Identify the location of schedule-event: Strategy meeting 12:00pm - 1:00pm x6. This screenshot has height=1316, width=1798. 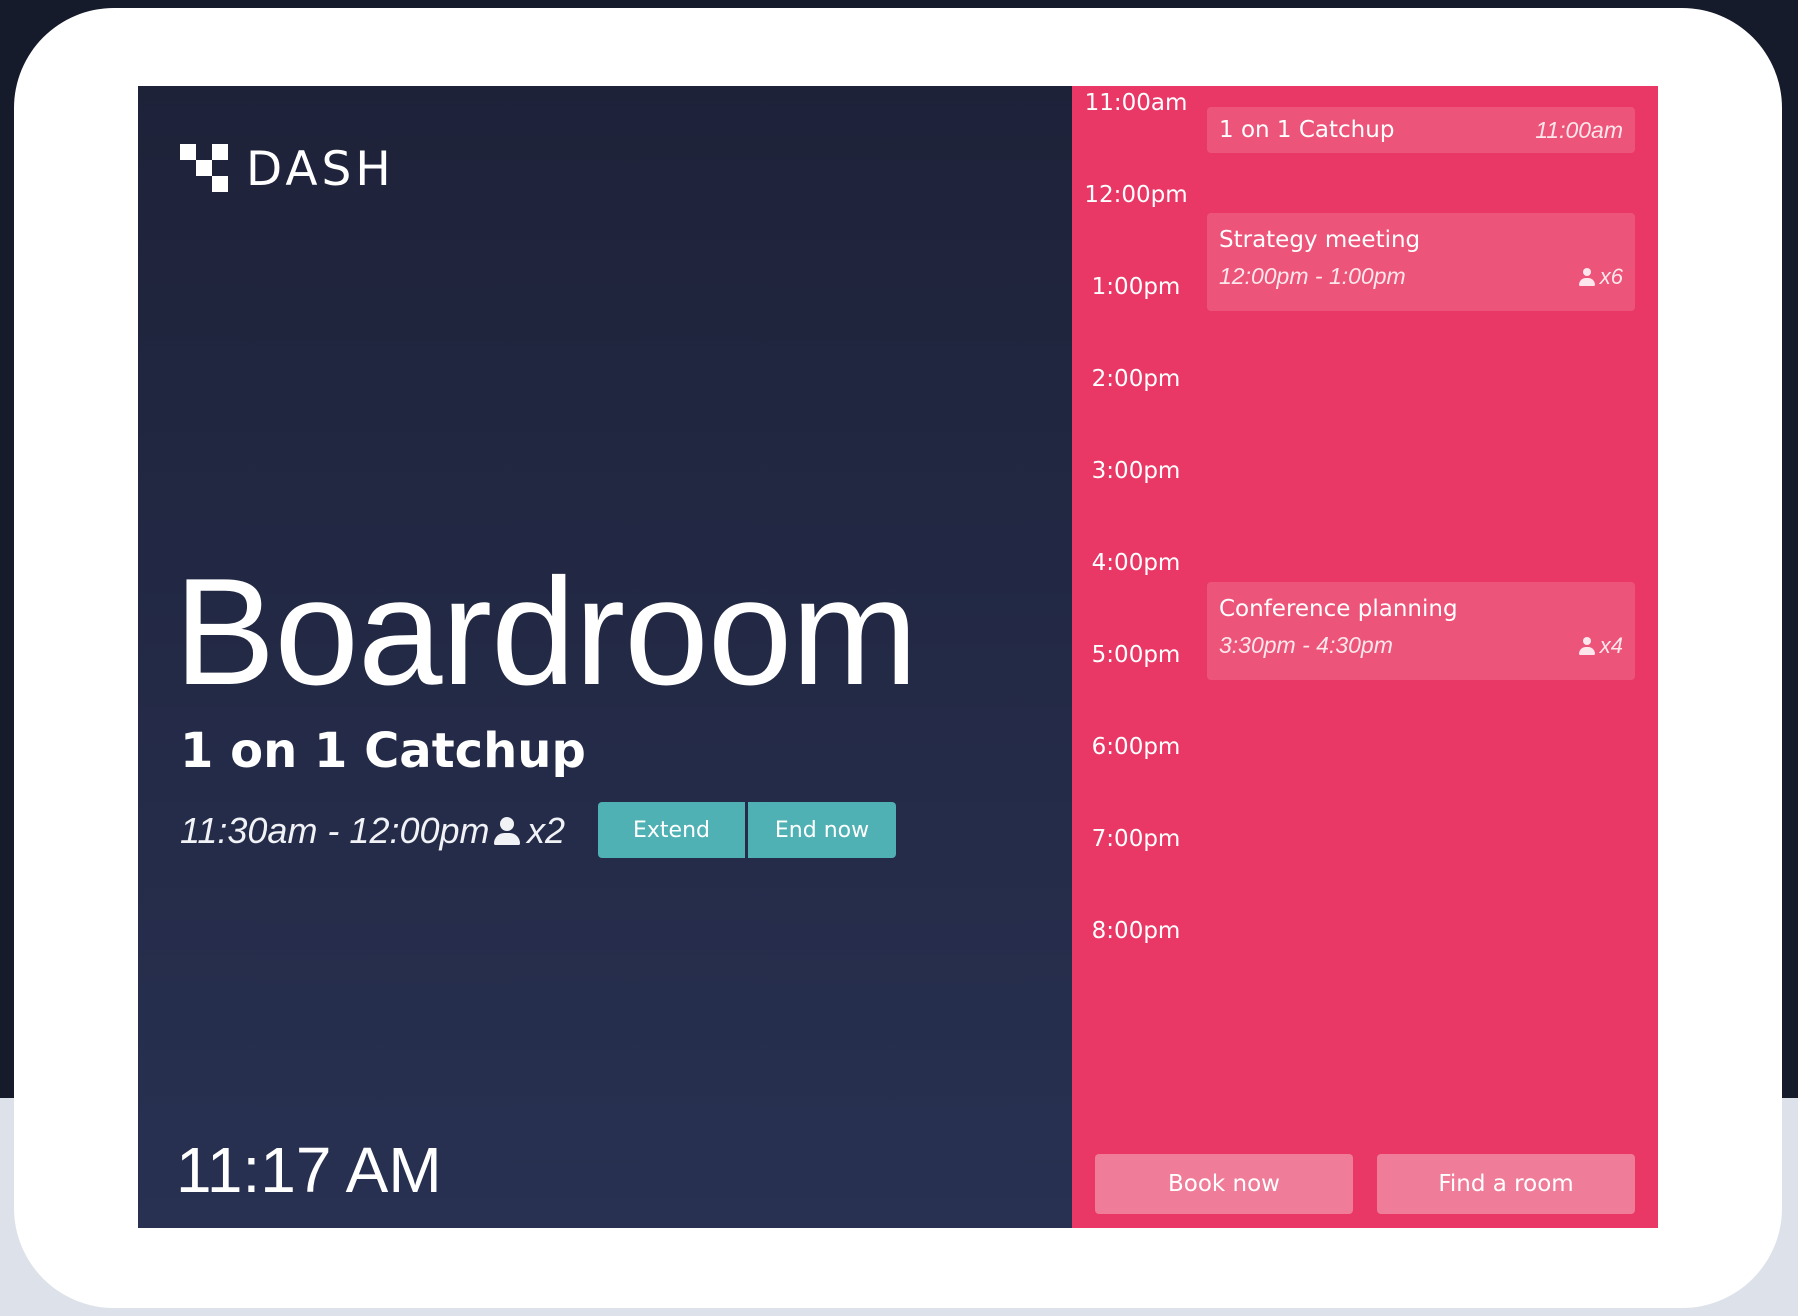
(1421, 262).